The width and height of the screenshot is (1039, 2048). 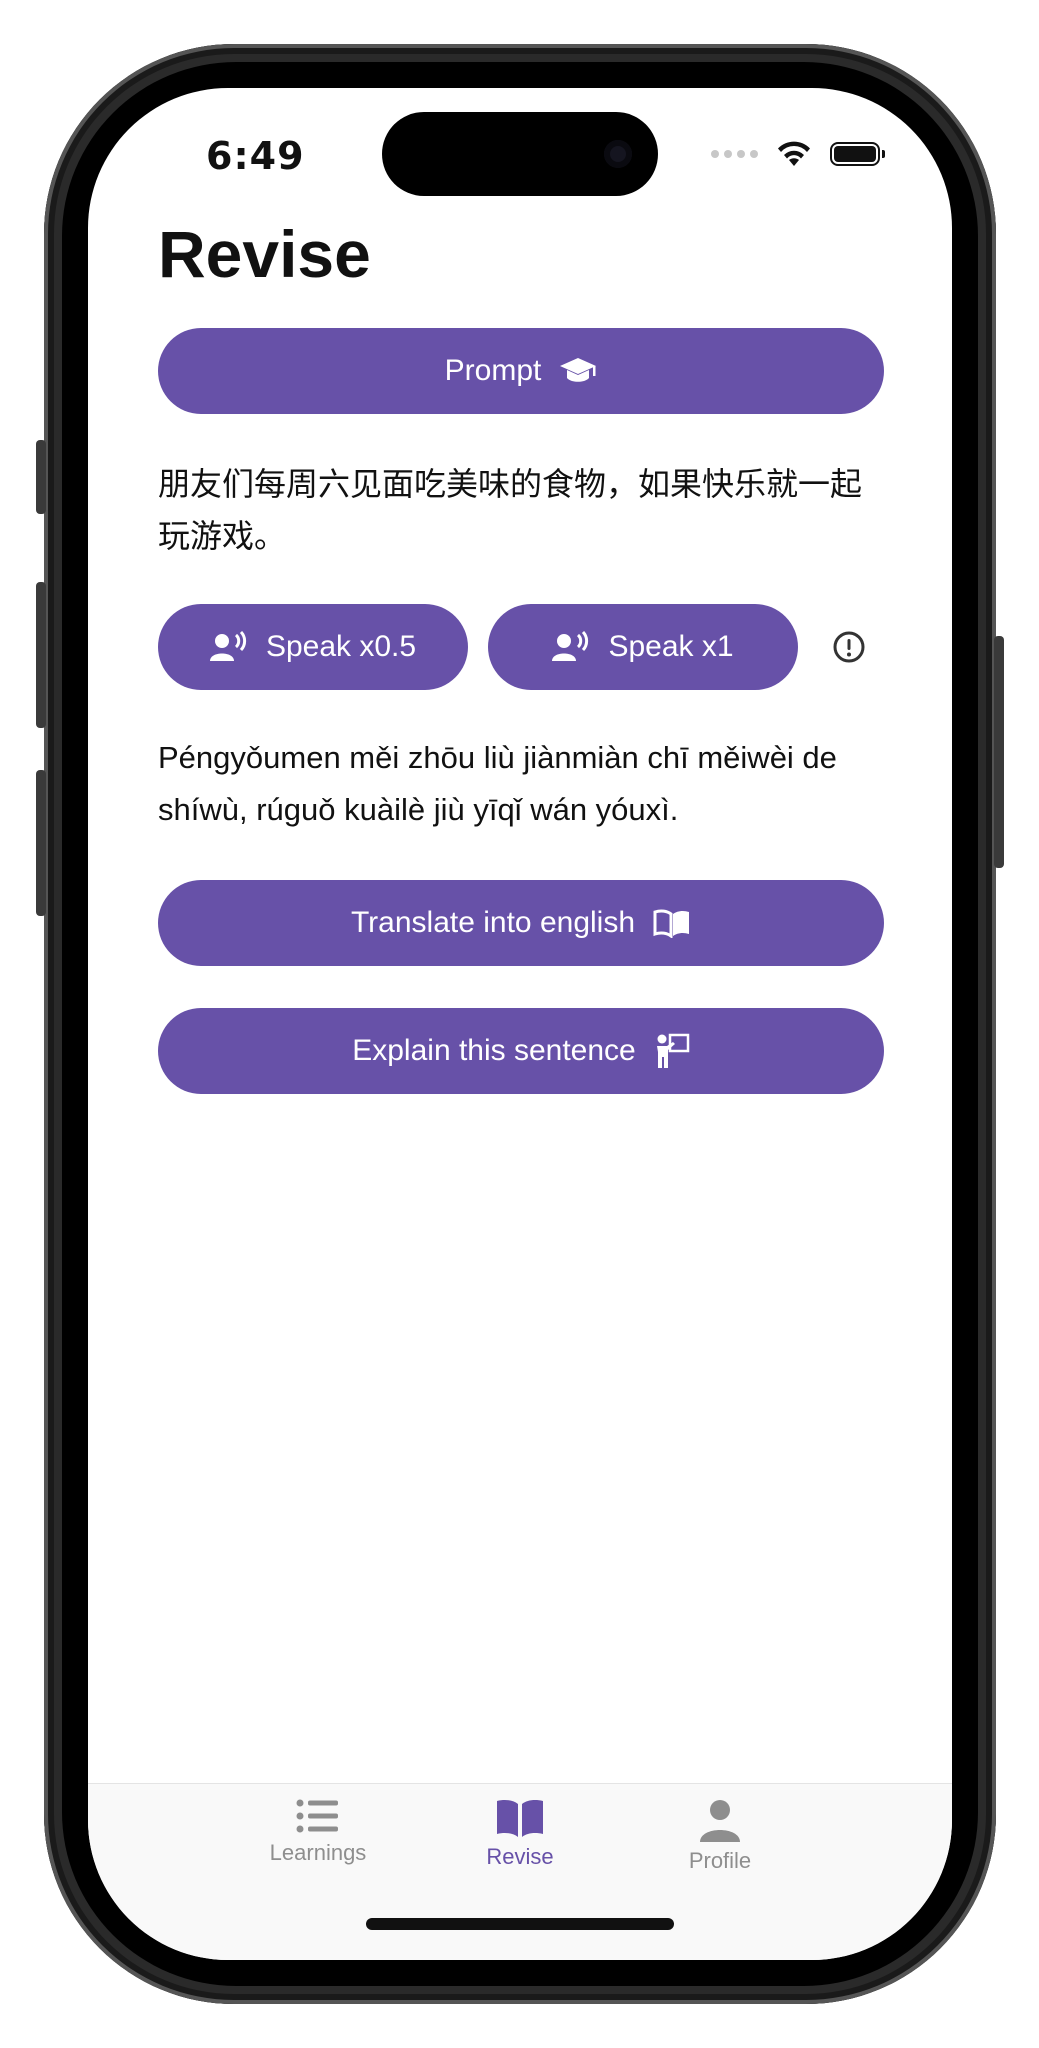 I want to click on tab-learnings: Learnings, so click(x=318, y=1832).